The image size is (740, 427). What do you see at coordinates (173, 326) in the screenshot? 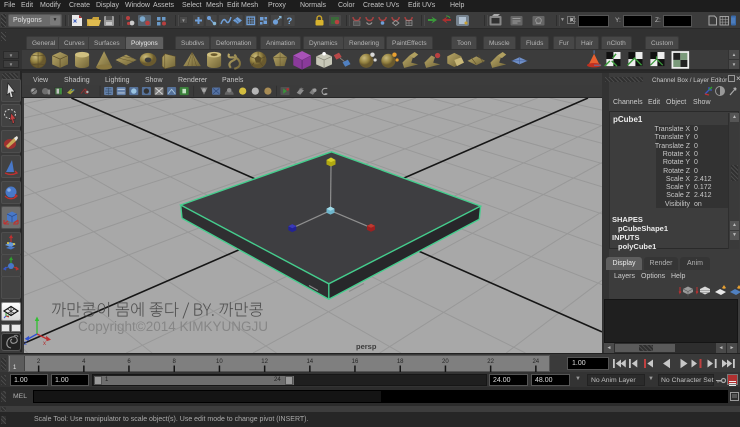
I see `svg-text: Copyright©2014 KIMKYUNGJU` at bounding box center [173, 326].